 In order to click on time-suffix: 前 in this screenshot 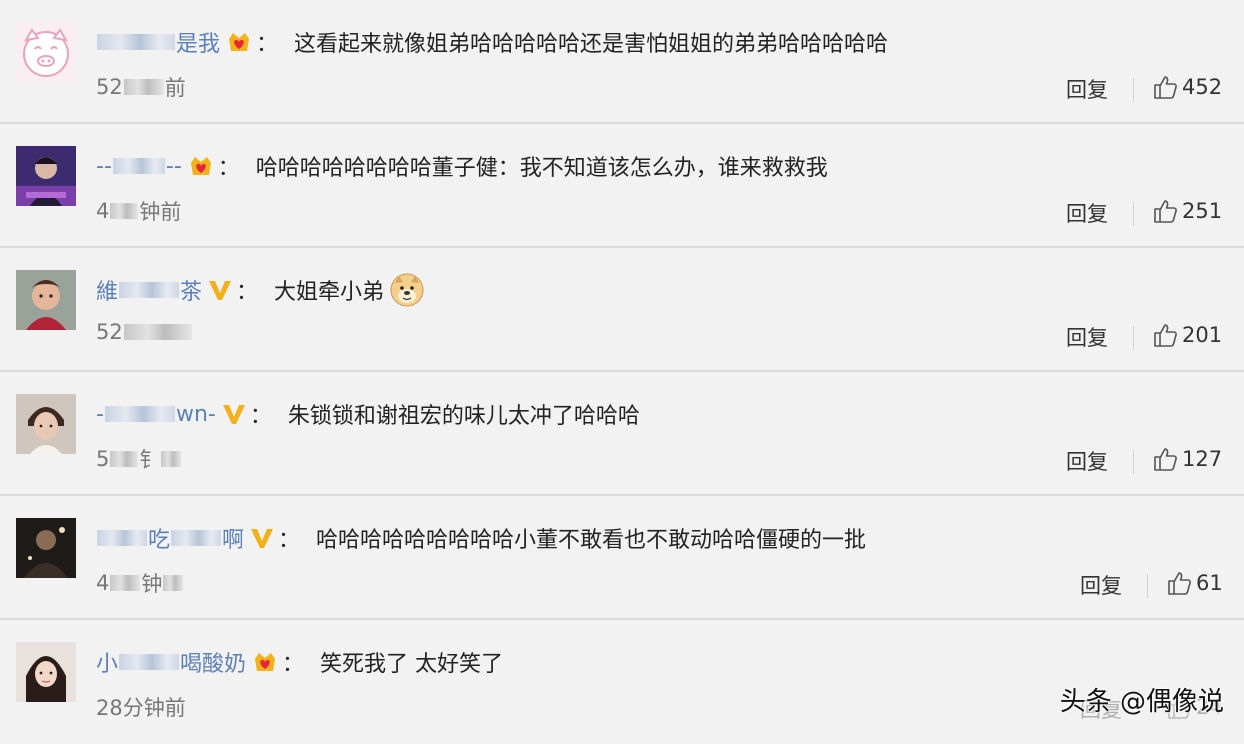, I will do `click(175, 88)`.